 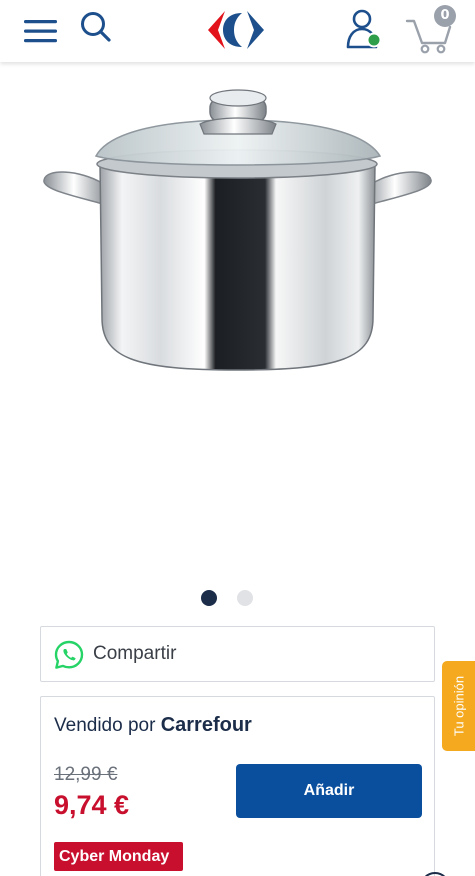 I want to click on feedback-tab: Tu opinión, so click(x=458, y=706).